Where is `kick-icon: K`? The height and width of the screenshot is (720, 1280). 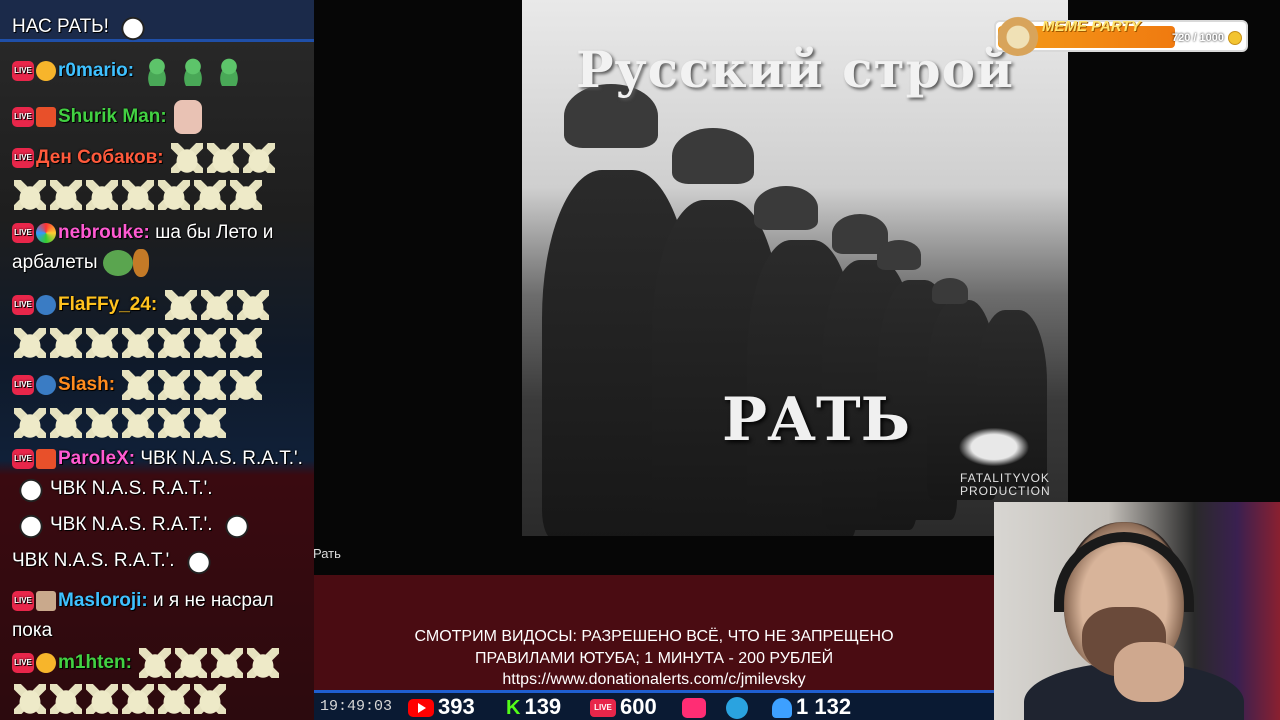 kick-icon: K is located at coordinates (513, 707).